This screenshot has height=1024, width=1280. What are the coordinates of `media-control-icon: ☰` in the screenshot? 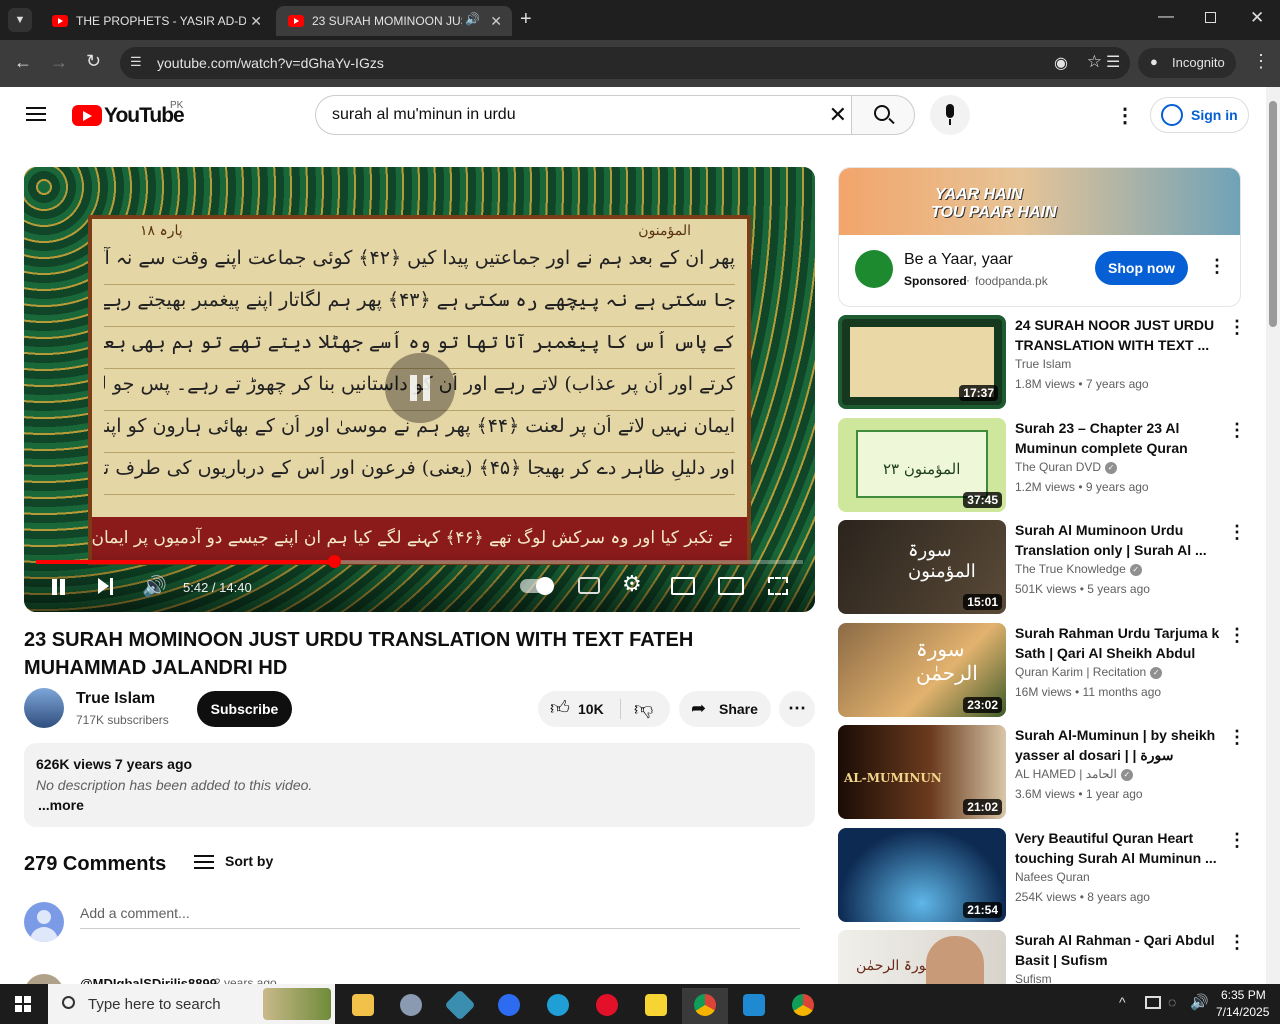 It's located at (1113, 62).